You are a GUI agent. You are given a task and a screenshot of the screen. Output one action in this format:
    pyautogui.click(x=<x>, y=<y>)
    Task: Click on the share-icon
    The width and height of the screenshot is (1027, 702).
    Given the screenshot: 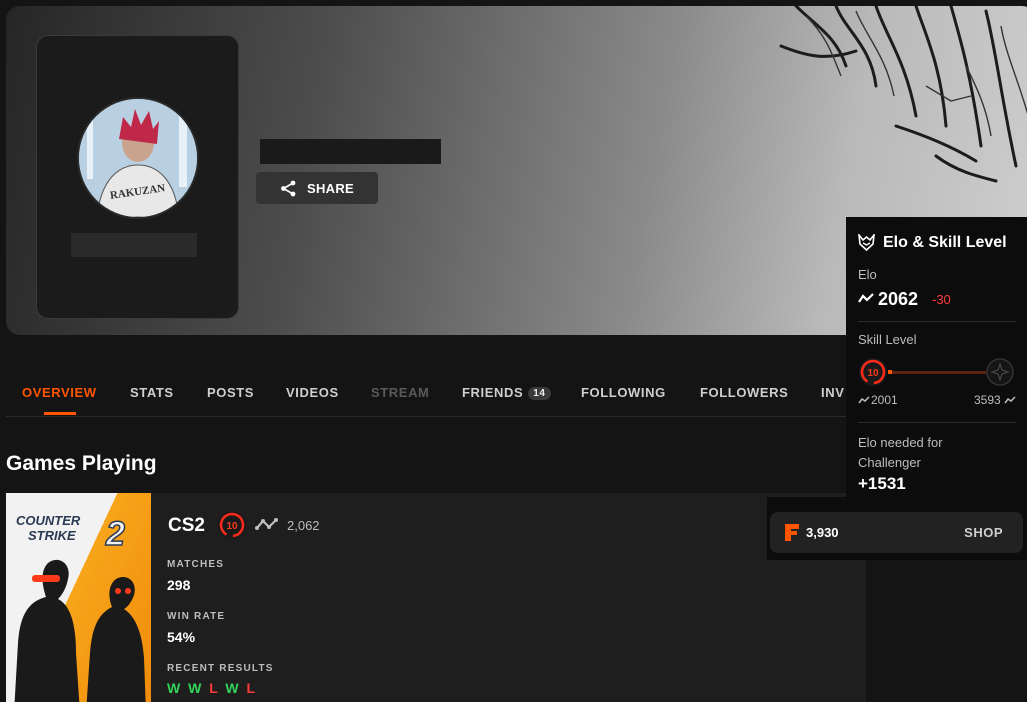 What is the action you would take?
    pyautogui.click(x=288, y=188)
    